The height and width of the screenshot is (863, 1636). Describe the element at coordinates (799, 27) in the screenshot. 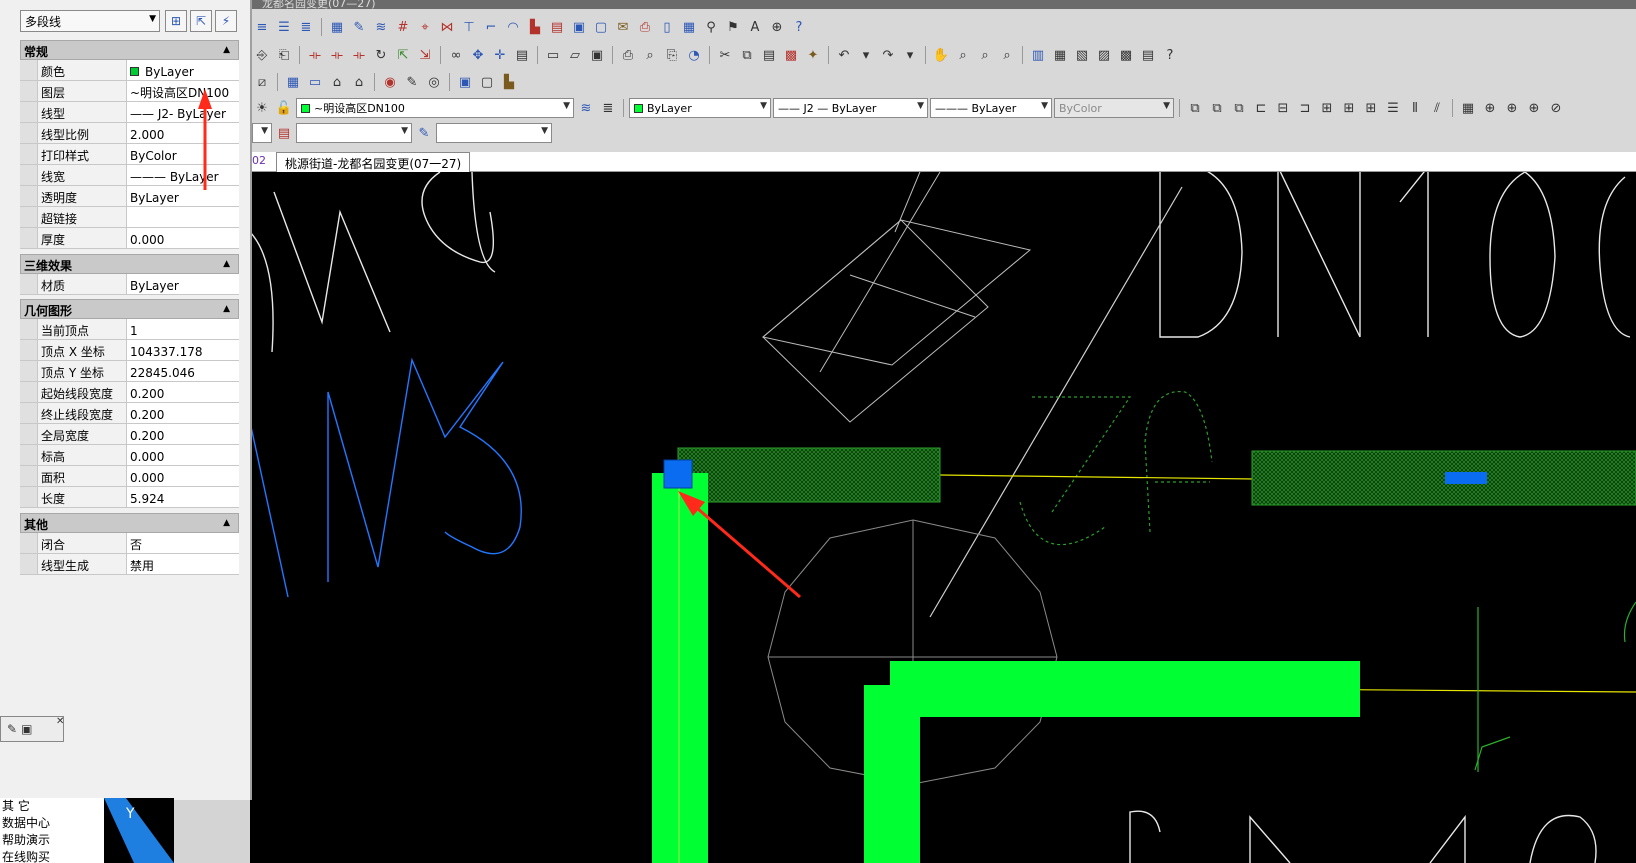

I see `help-icon: ?` at that location.